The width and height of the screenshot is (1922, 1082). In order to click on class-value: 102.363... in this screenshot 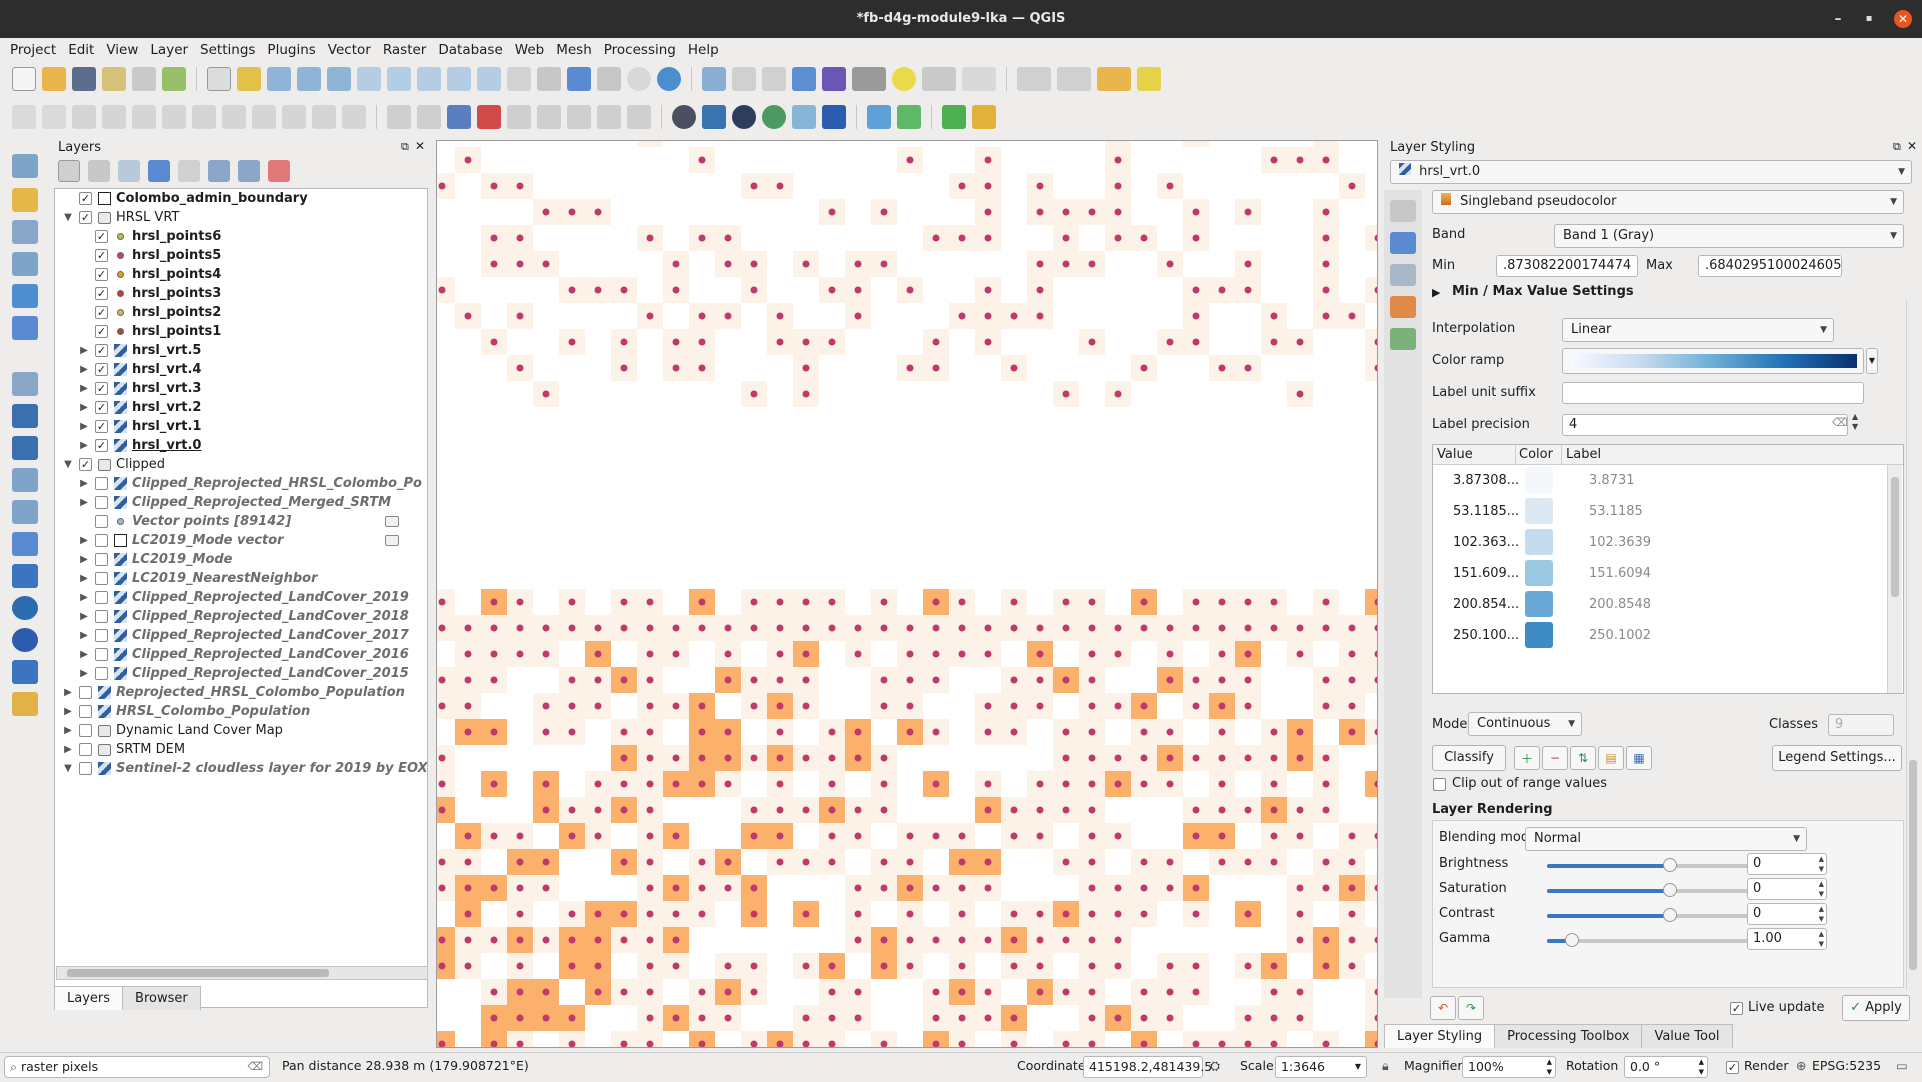, I will do `click(1486, 542)`.